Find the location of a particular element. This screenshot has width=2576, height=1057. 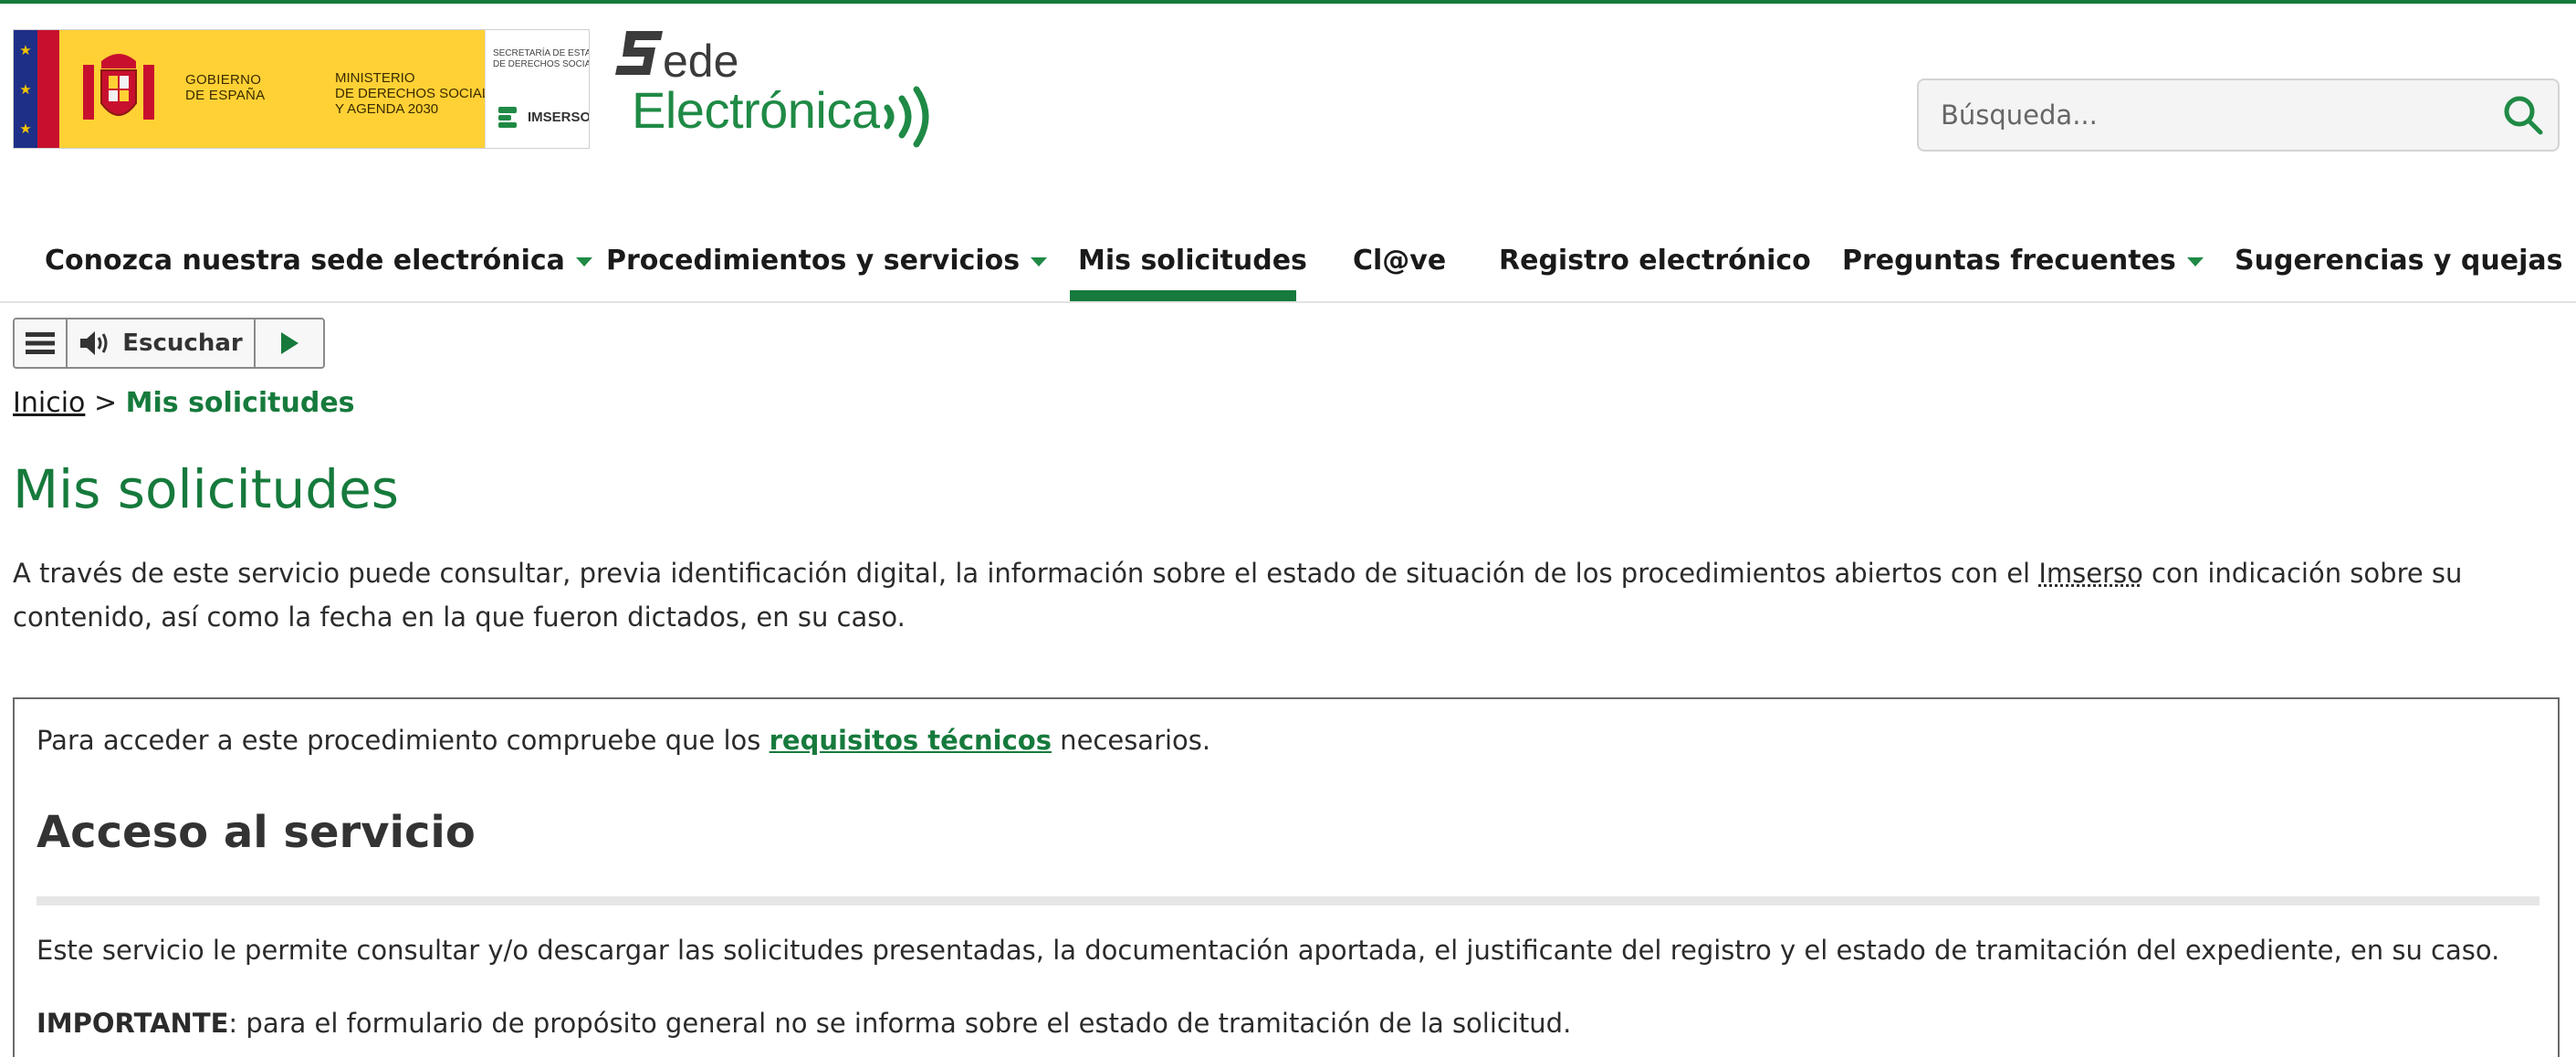

readspeaker-widget: Escuchar is located at coordinates (169, 343).